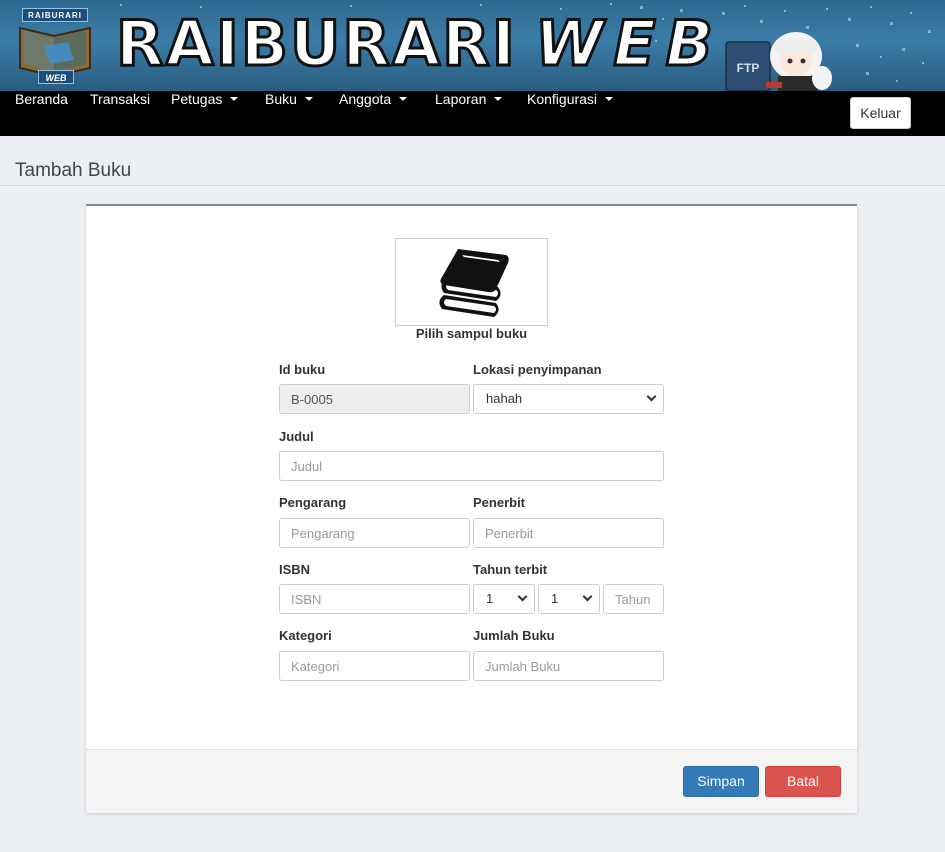  I want to click on category-label: Kategori, so click(305, 635).